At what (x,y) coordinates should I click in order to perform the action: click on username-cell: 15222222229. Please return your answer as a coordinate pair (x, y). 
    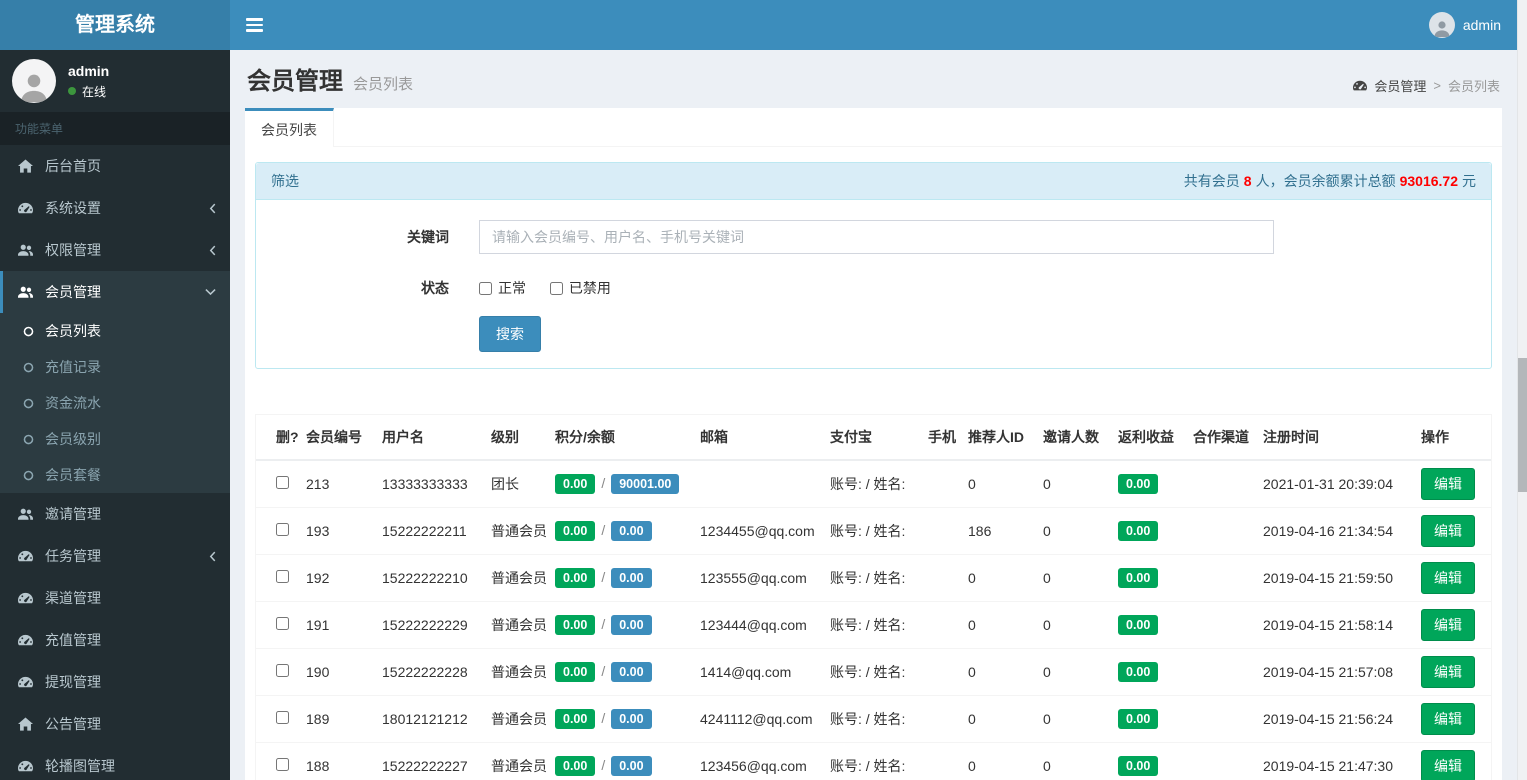
    Looking at the image, I should click on (428, 624).